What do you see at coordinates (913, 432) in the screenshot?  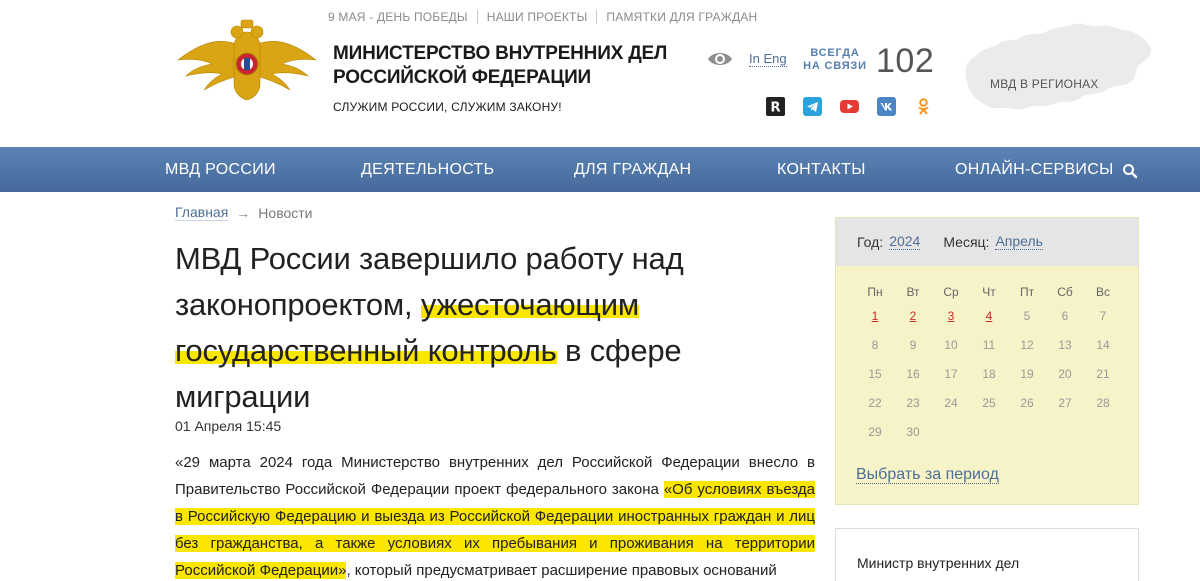 I see `calendar-day: 30` at bounding box center [913, 432].